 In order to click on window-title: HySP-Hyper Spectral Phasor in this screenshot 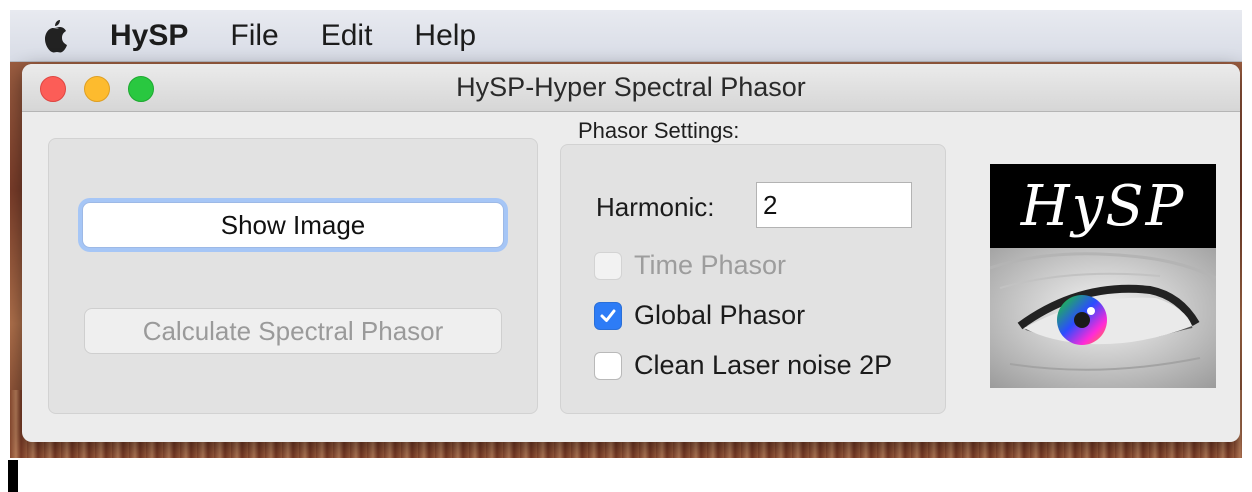, I will do `click(631, 87)`.